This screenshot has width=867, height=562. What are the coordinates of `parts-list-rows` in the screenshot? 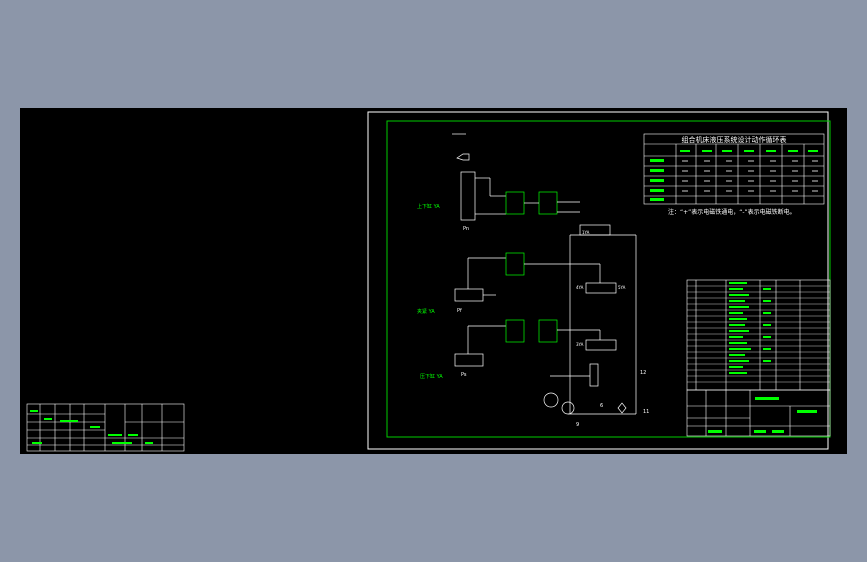 It's located at (758, 334).